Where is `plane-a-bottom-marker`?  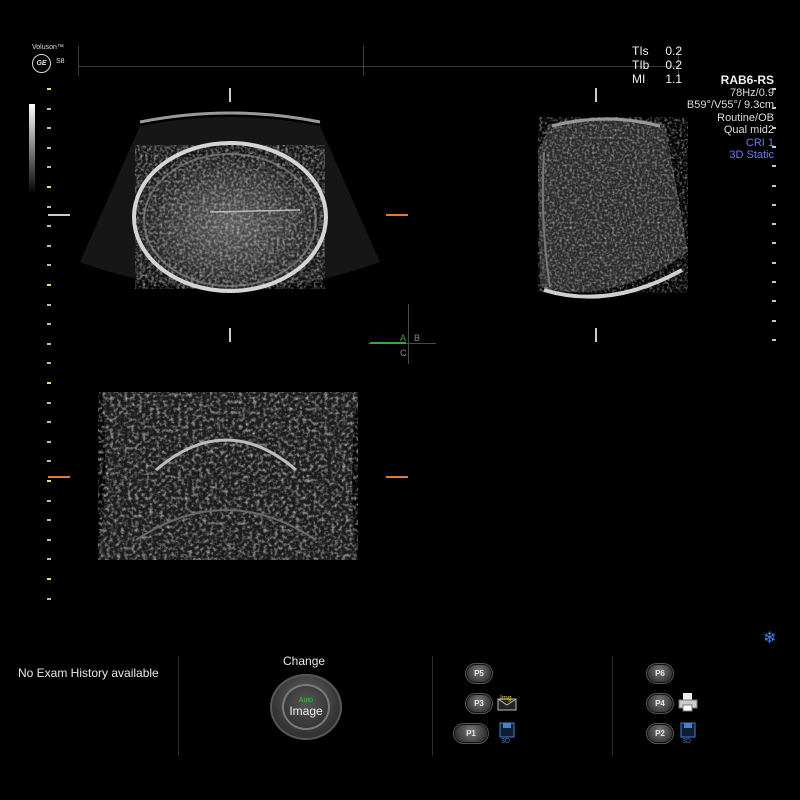 plane-a-bottom-marker is located at coordinates (230, 335).